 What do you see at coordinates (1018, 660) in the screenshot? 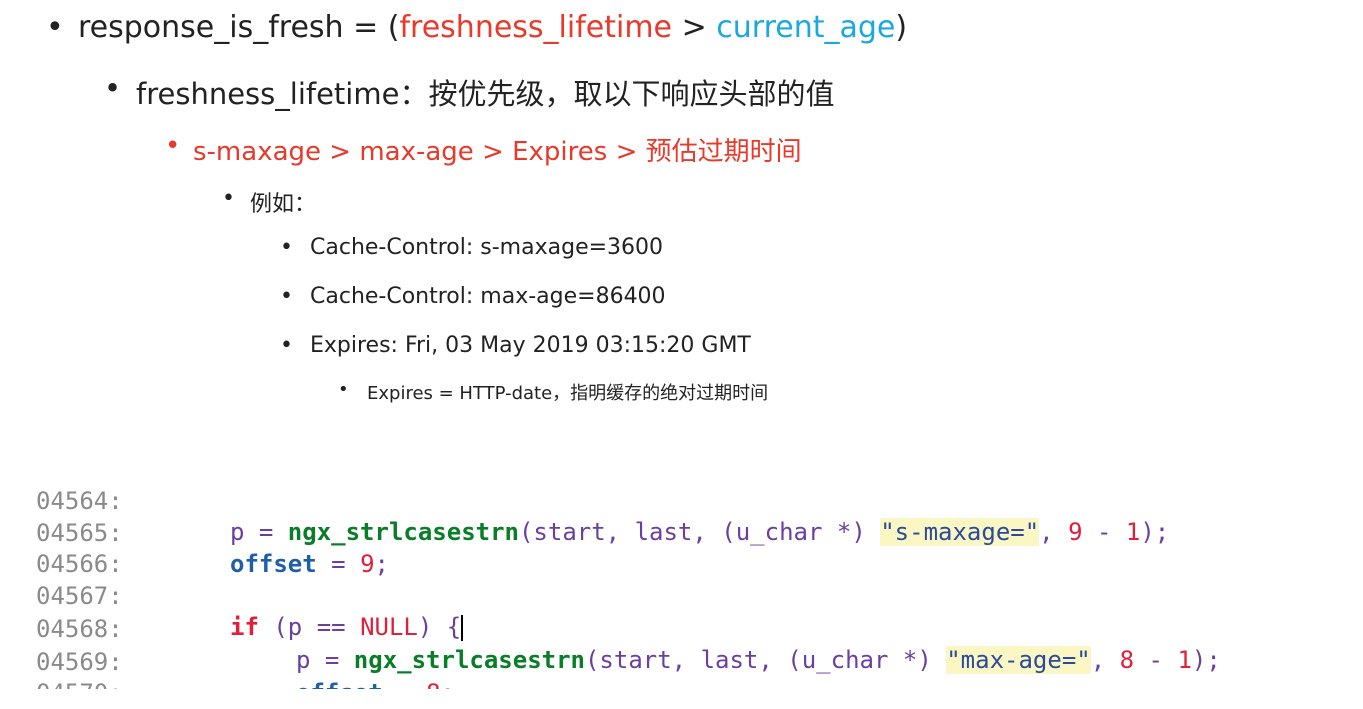
I see `string-literal: "max-age="` at bounding box center [1018, 660].